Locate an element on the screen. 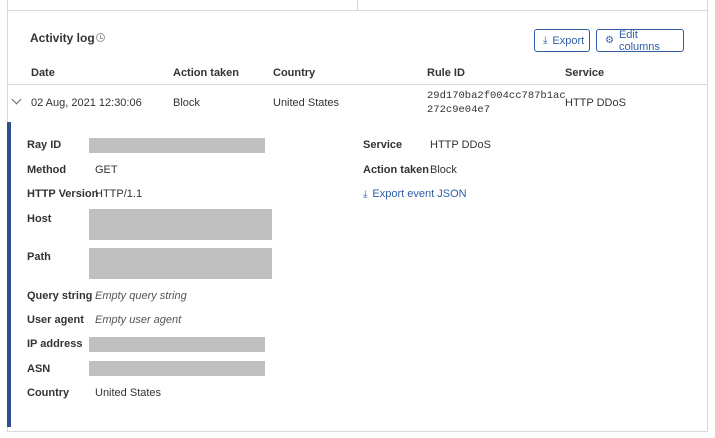 The height and width of the screenshot is (438, 715). detail-label-host: Host is located at coordinates (39, 219).